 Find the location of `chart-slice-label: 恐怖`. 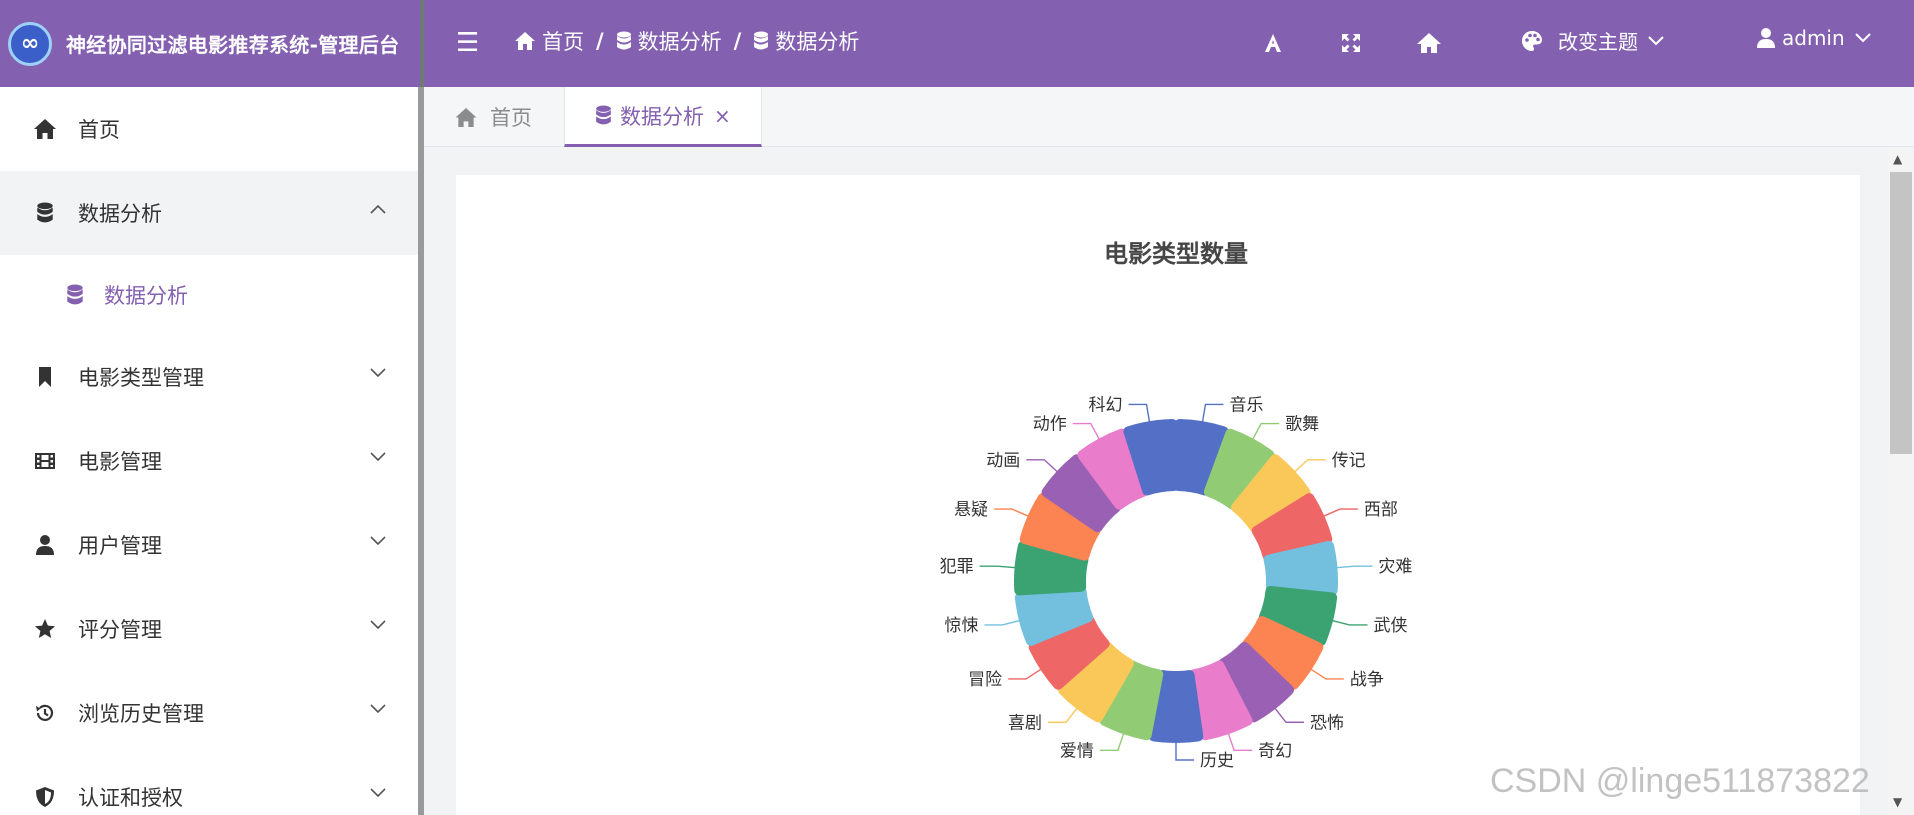

chart-slice-label: 恐怖 is located at coordinates (1327, 723).